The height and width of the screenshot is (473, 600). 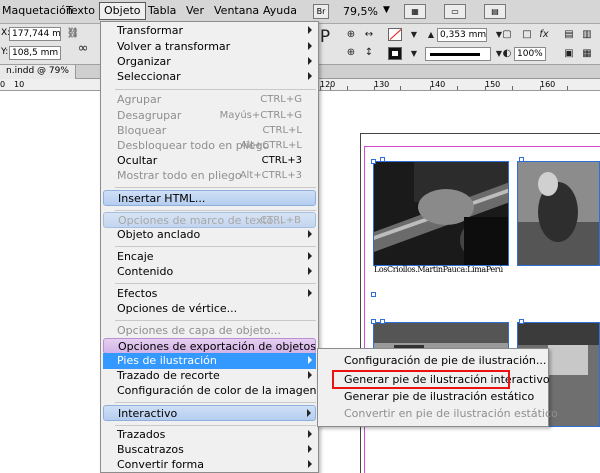 I want to click on menu-tabla: Tabla, so click(x=162, y=11).